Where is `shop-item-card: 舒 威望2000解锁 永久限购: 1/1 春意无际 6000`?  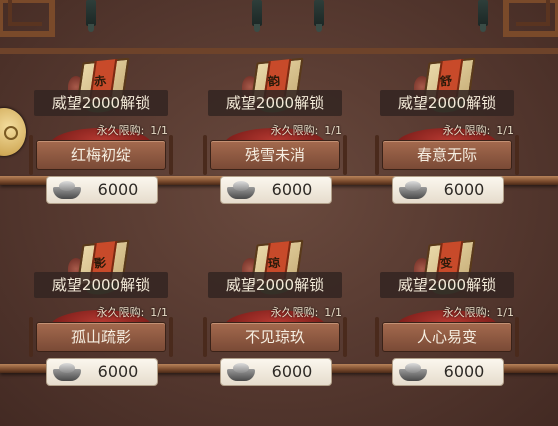
shop-item-card: 舒 威望2000解锁 永久限购: 1/1 春意无际 6000 is located at coordinates (447, 142).